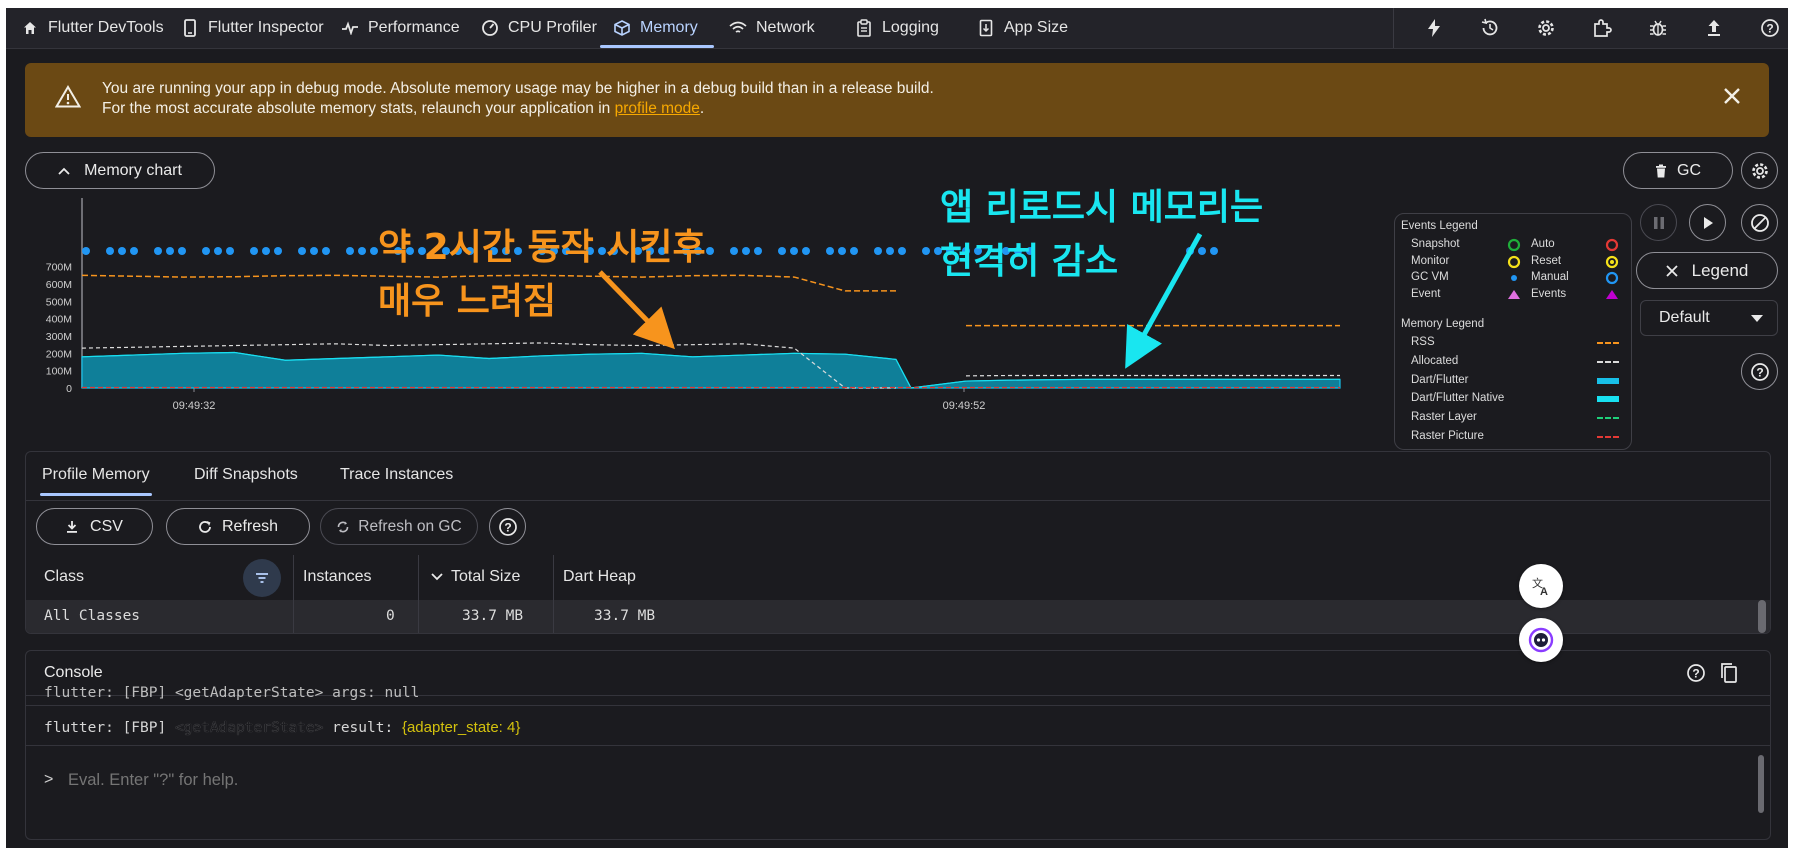  What do you see at coordinates (238, 526) in the screenshot?
I see `refresh-button: Refresh` at bounding box center [238, 526].